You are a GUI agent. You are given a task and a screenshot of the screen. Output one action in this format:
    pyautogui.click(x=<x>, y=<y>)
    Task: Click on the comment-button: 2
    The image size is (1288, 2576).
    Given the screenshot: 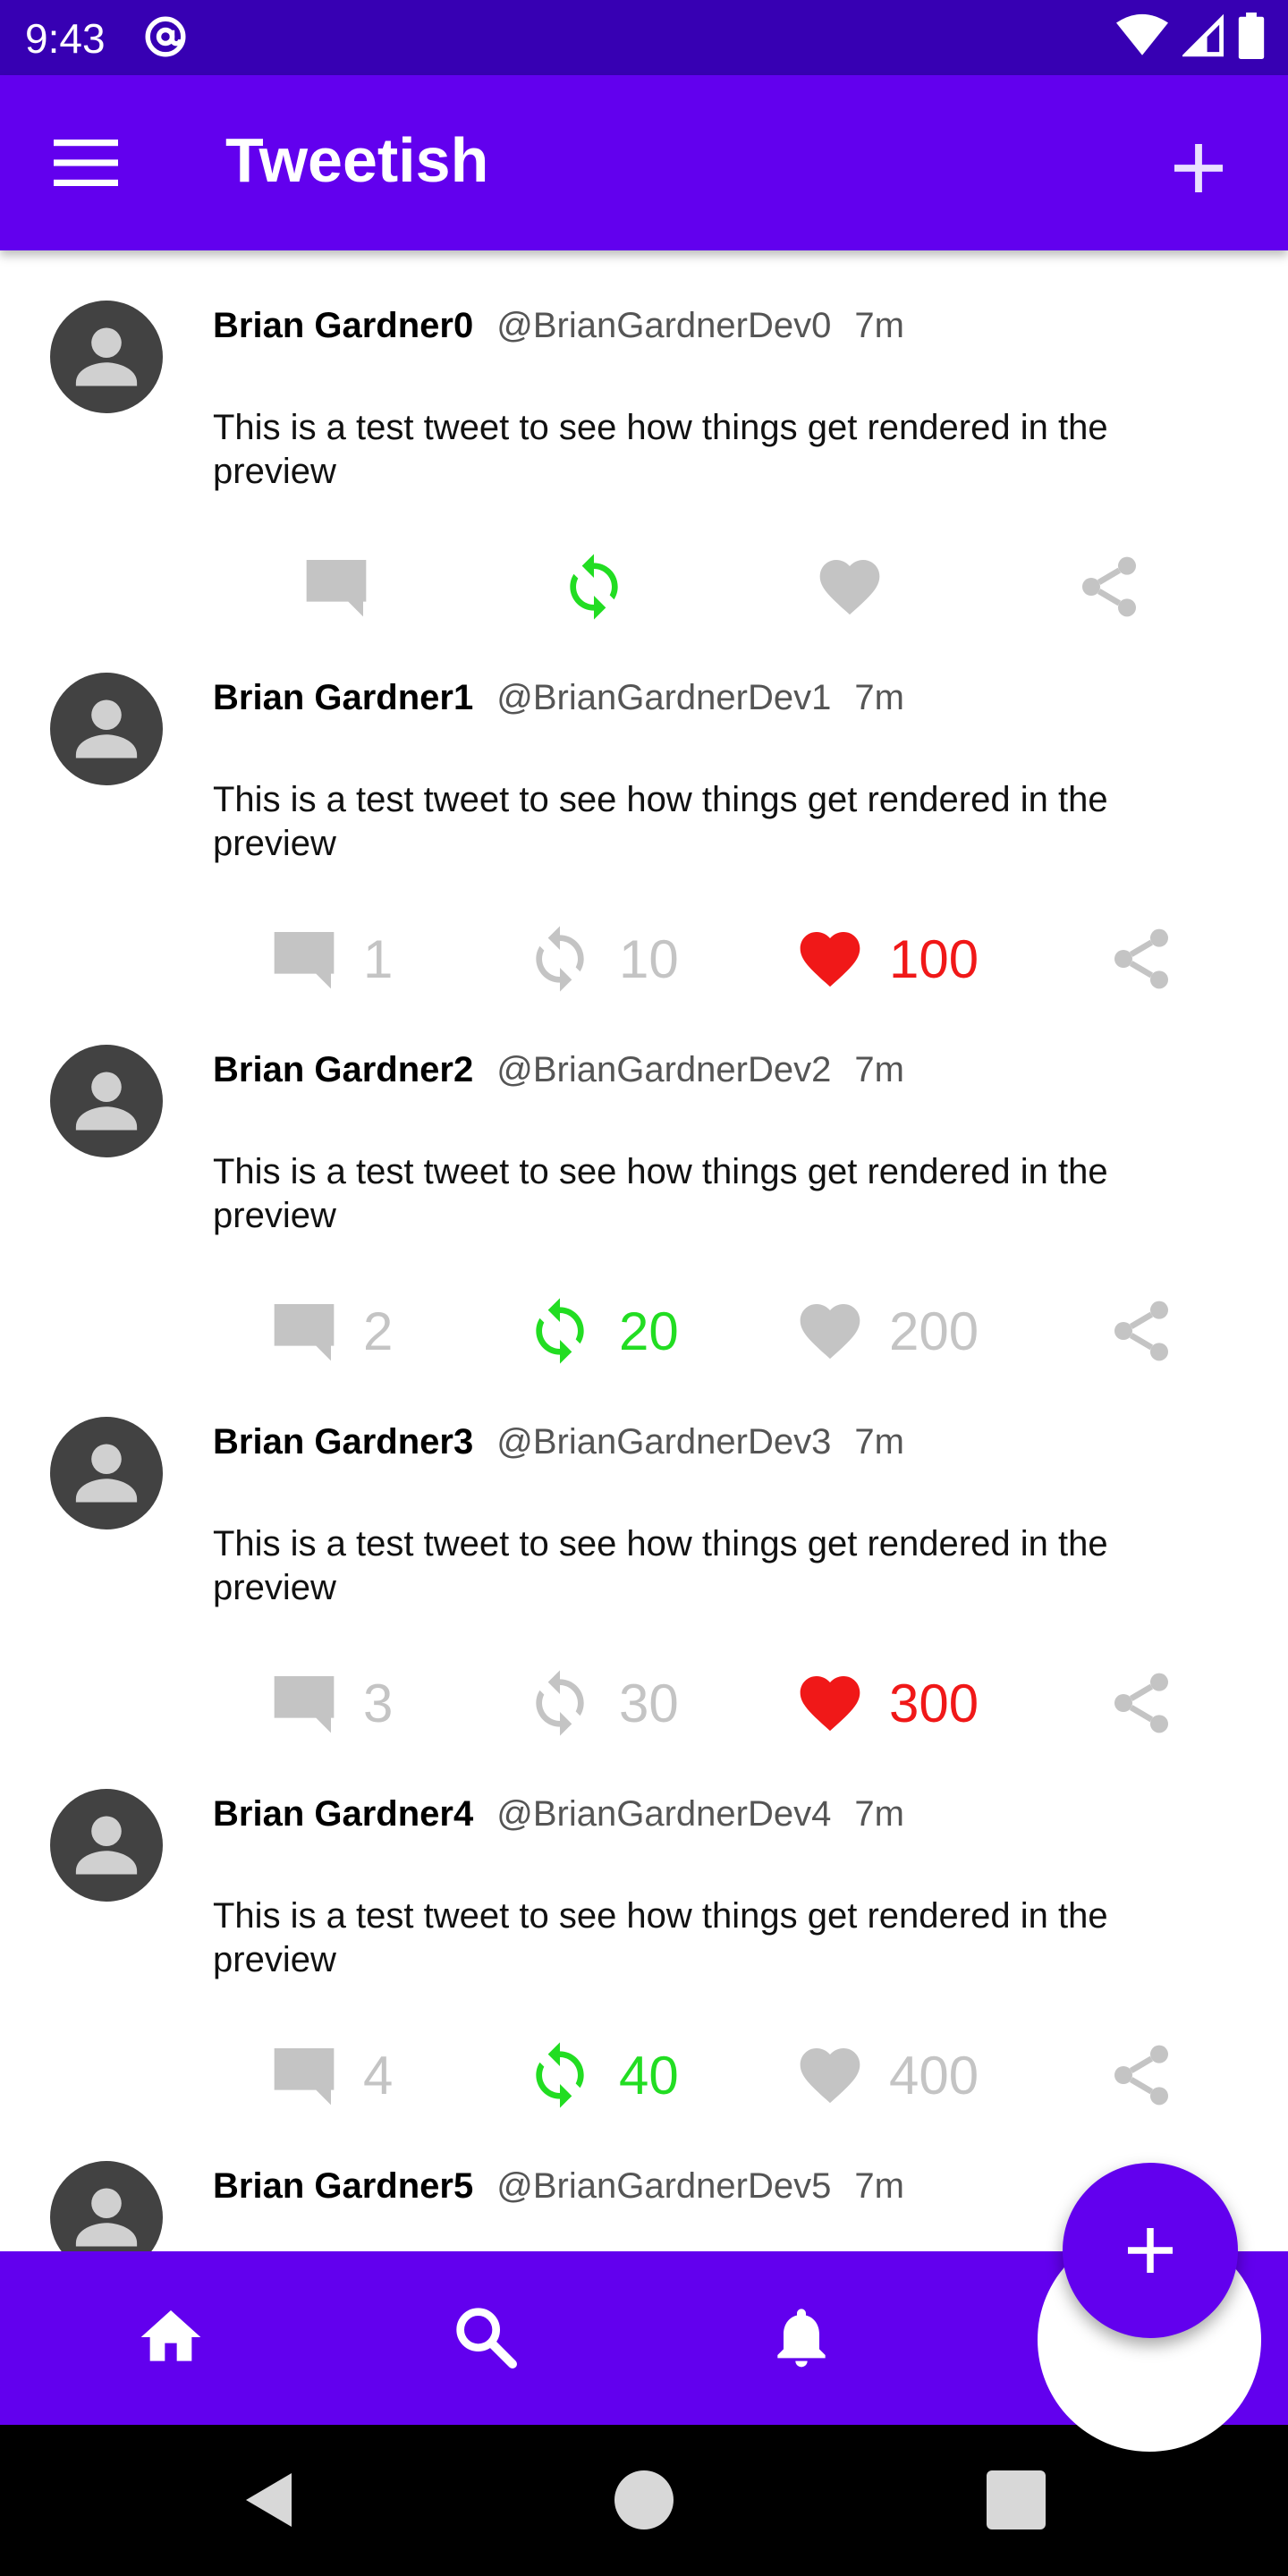 What is the action you would take?
    pyautogui.click(x=330, y=1331)
    